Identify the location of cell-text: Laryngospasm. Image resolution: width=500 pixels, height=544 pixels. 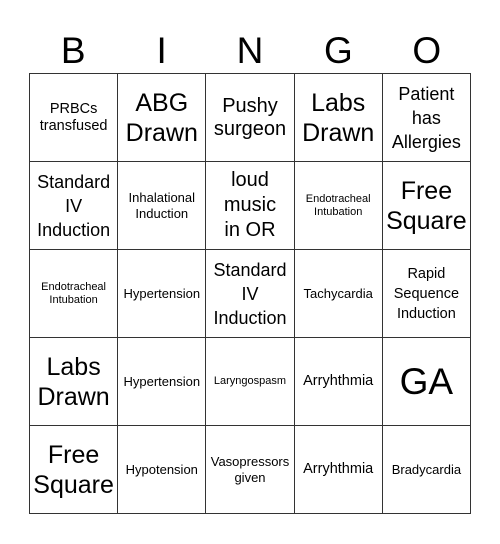
(250, 381).